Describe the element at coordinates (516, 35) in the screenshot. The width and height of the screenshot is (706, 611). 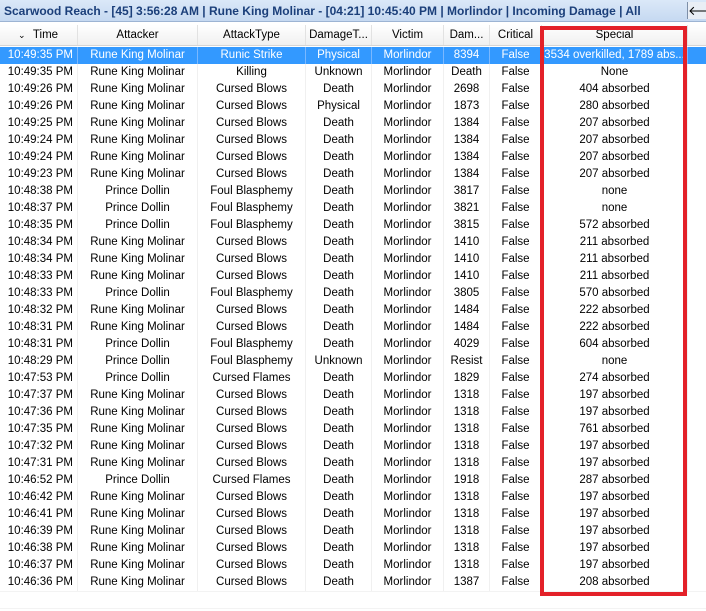
I see `column-header-critical: Critical` at that location.